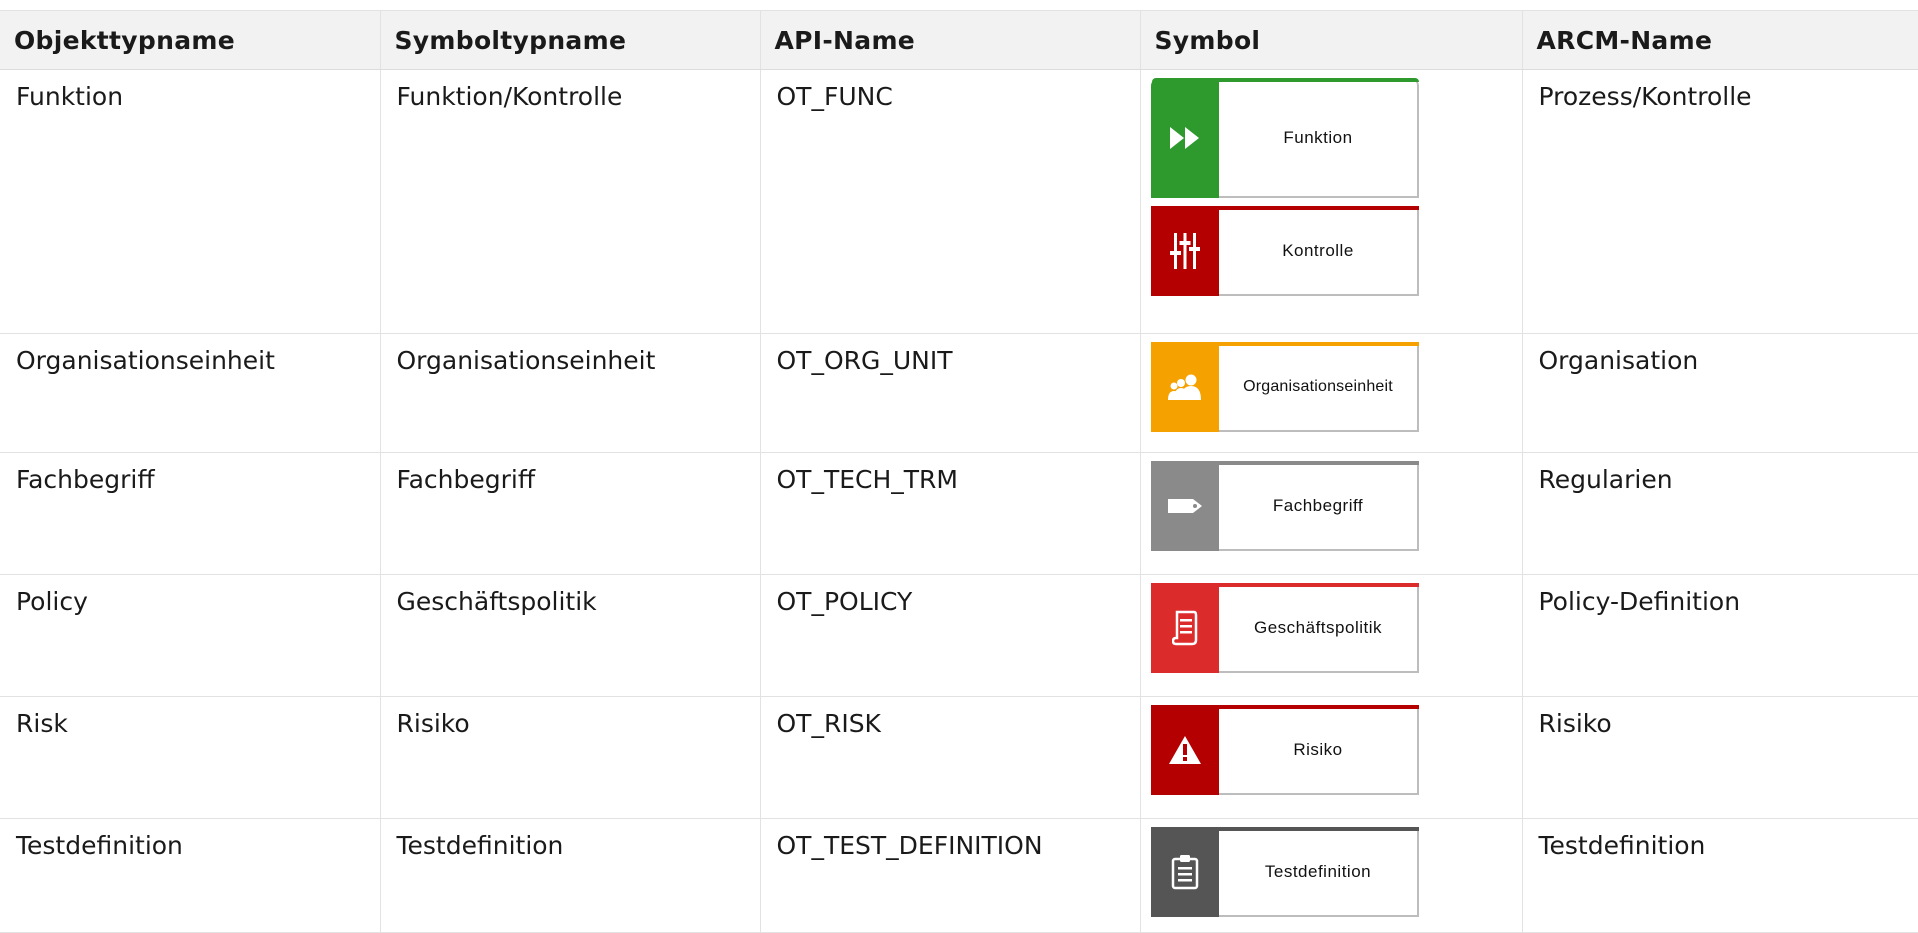 The image size is (1918, 933). I want to click on arcm-name-cell: Regularien, so click(1719, 513).